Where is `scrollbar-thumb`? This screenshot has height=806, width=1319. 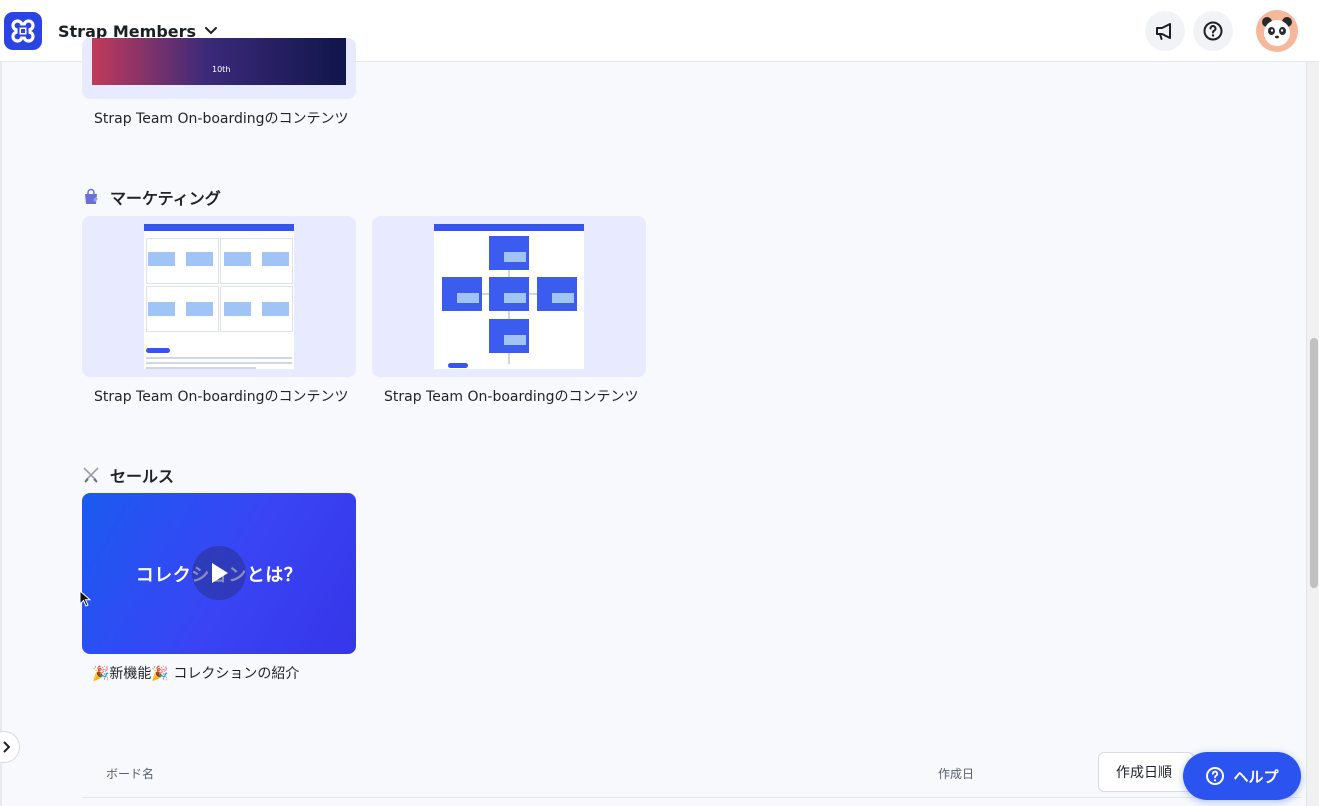 scrollbar-thumb is located at coordinates (1314, 463).